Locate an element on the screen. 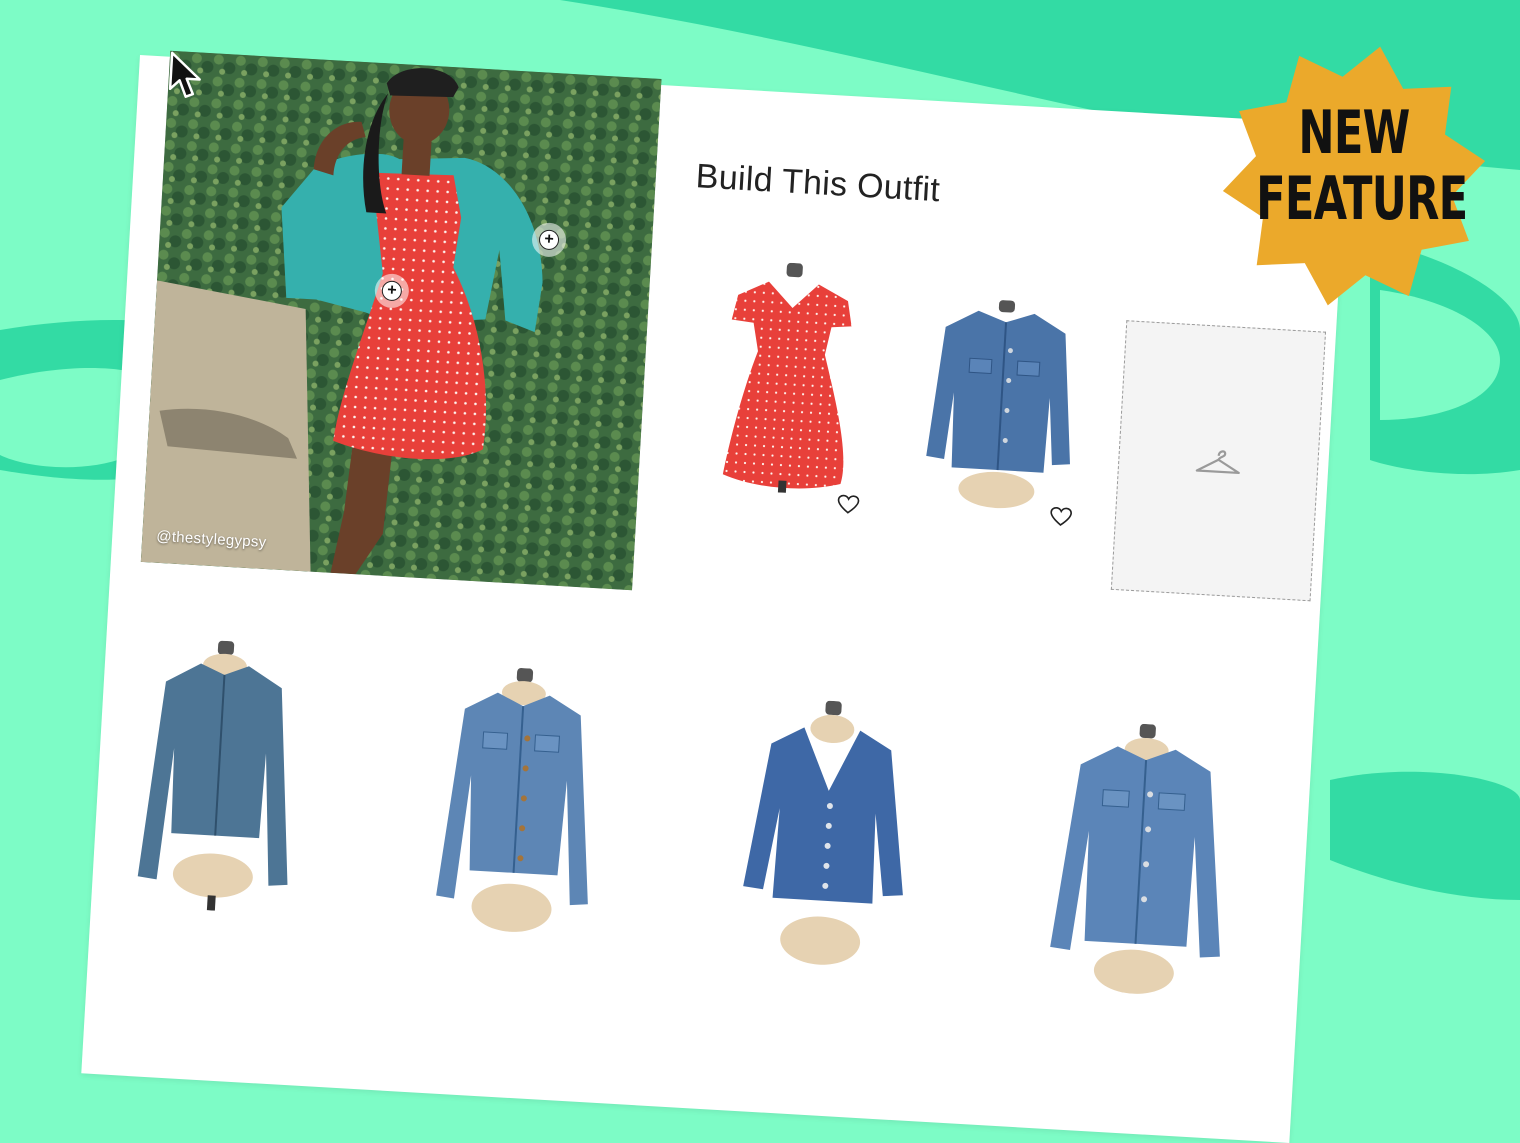  badge-line-feature: FEATURE is located at coordinates (1362, 199).